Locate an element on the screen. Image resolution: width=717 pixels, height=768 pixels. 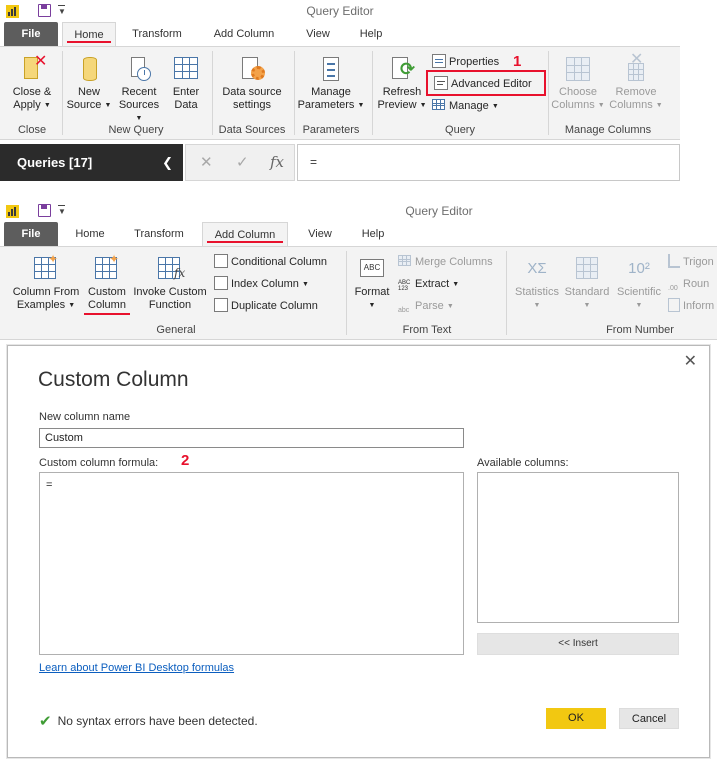
invoke-custom-function-icon: fx is located at coordinates (170, 269).